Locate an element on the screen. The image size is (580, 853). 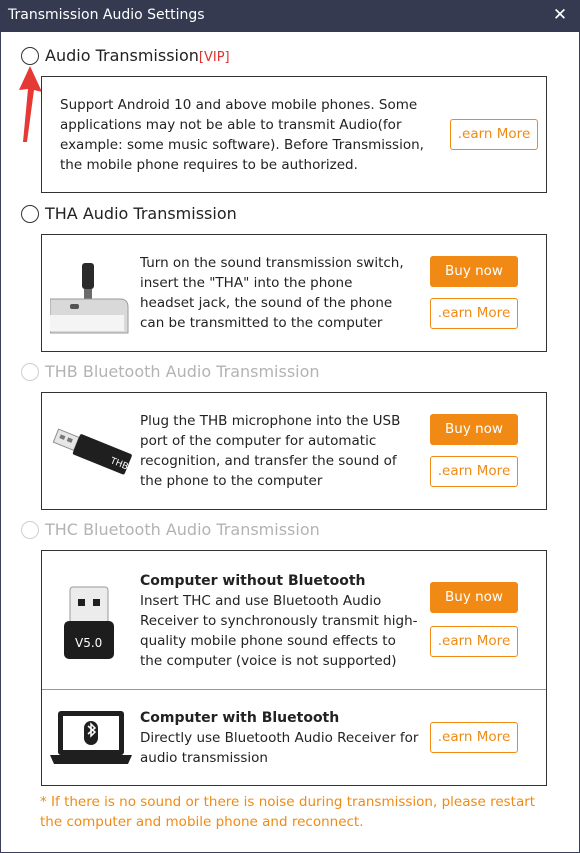
tha-headset-adapter-image is located at coordinates (89, 298).